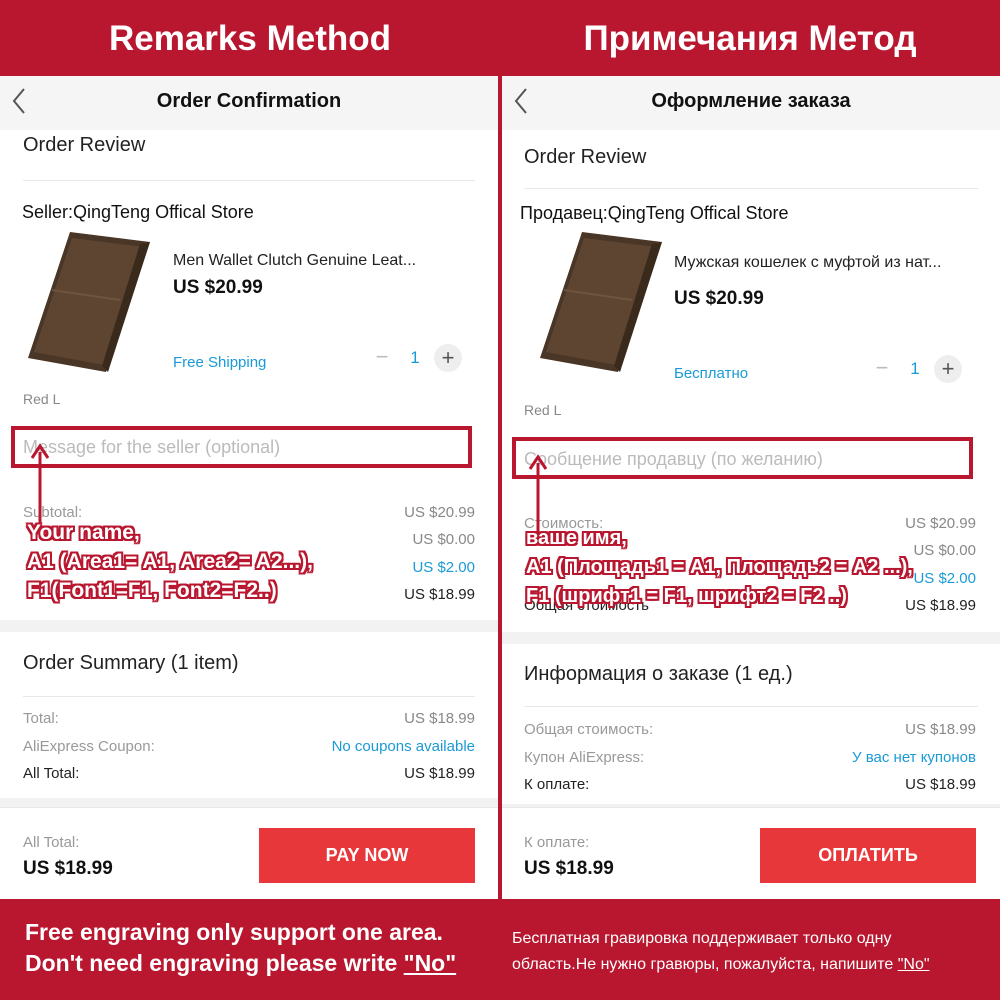 The height and width of the screenshot is (1000, 1000). I want to click on footer-left-no: "No", so click(430, 963).